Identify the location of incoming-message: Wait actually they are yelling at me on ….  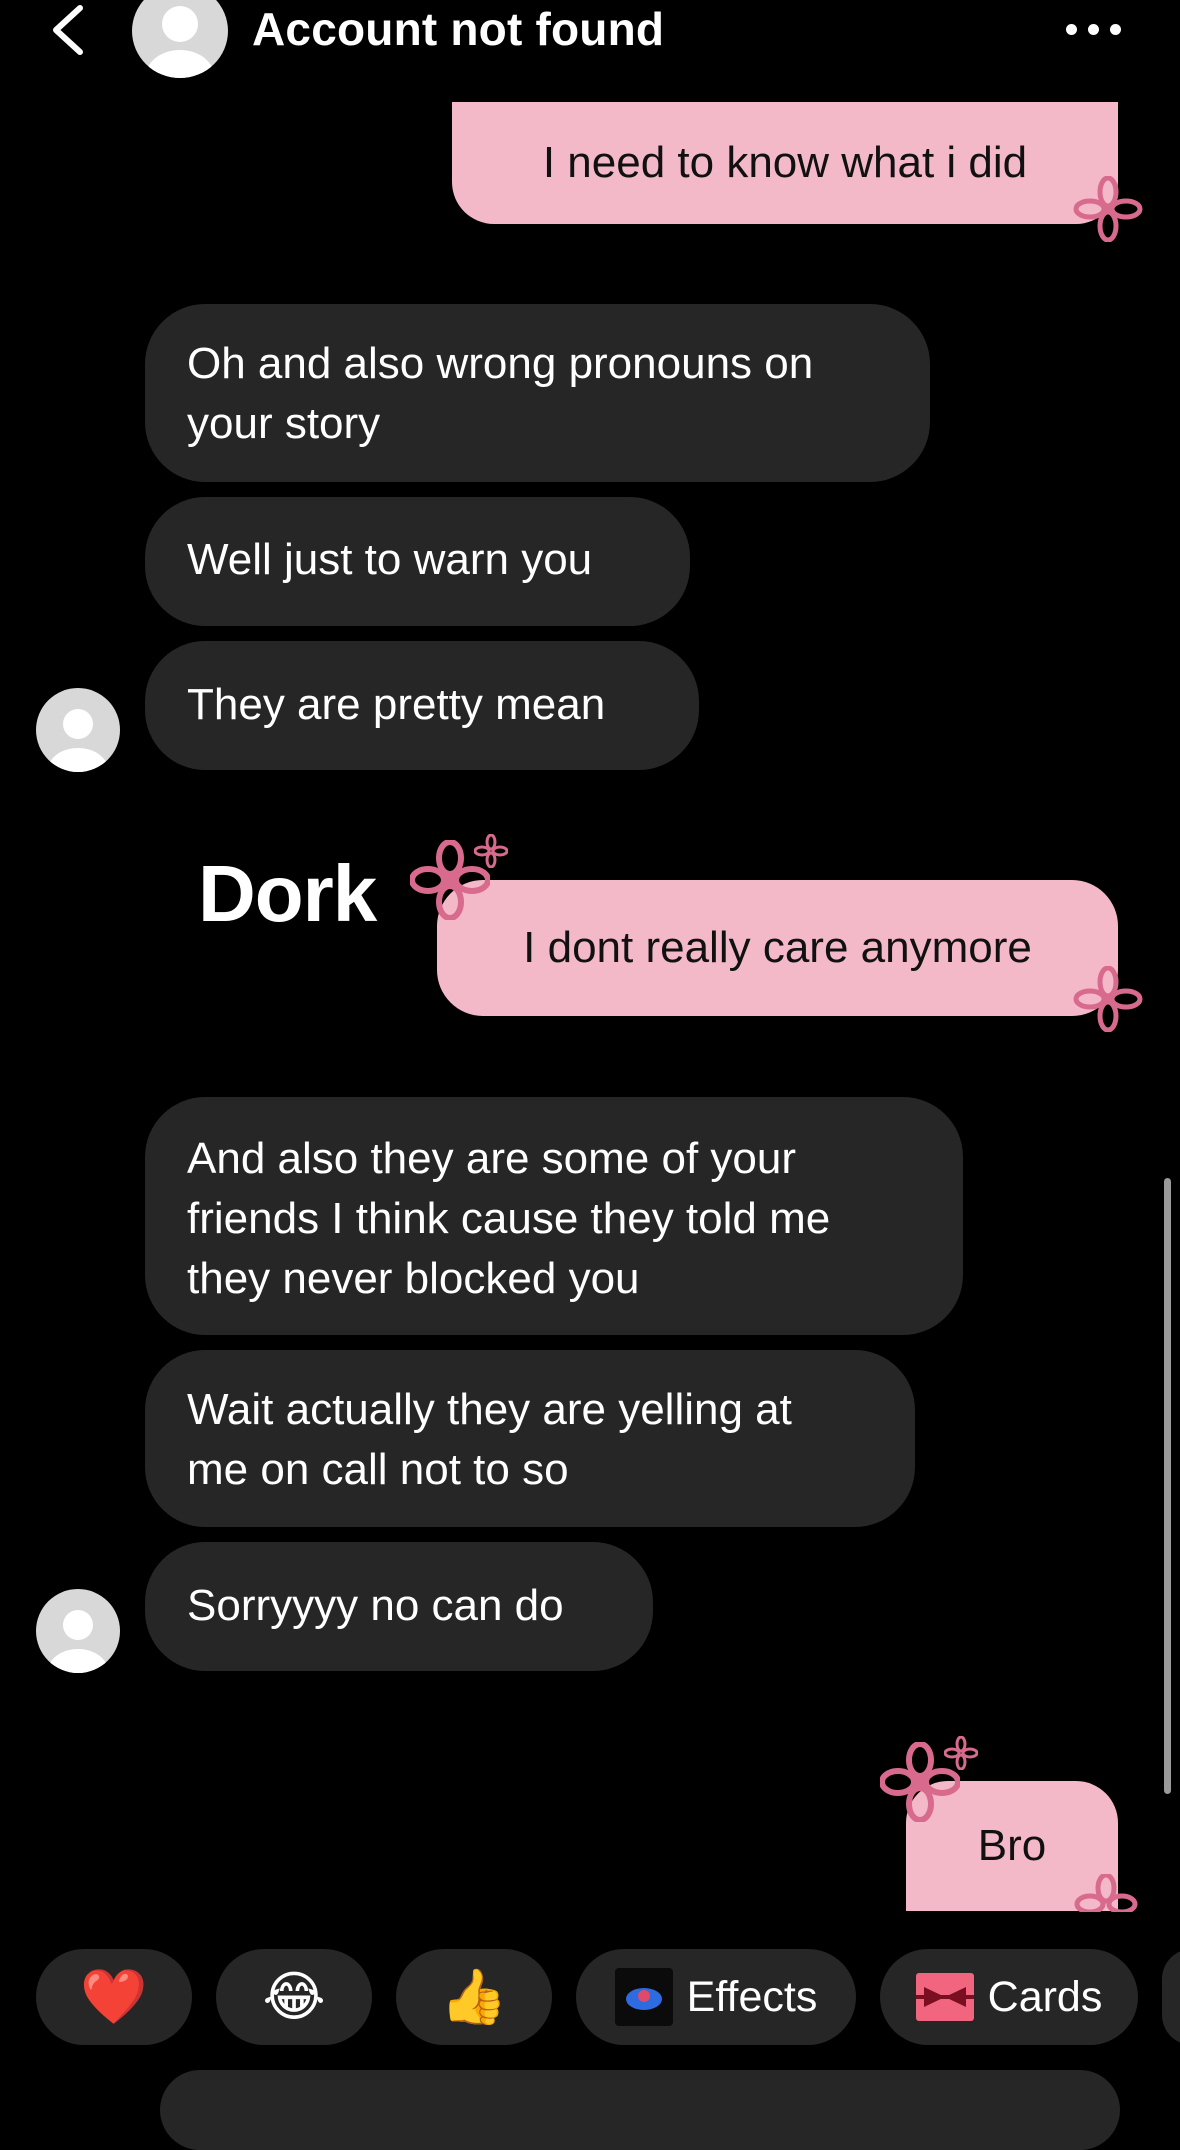
(530, 1438).